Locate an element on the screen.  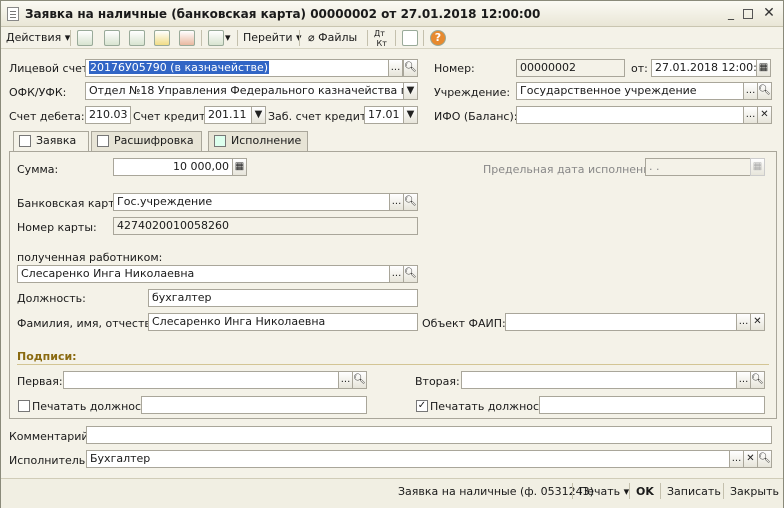
ifo-field is located at coordinates (630, 115).